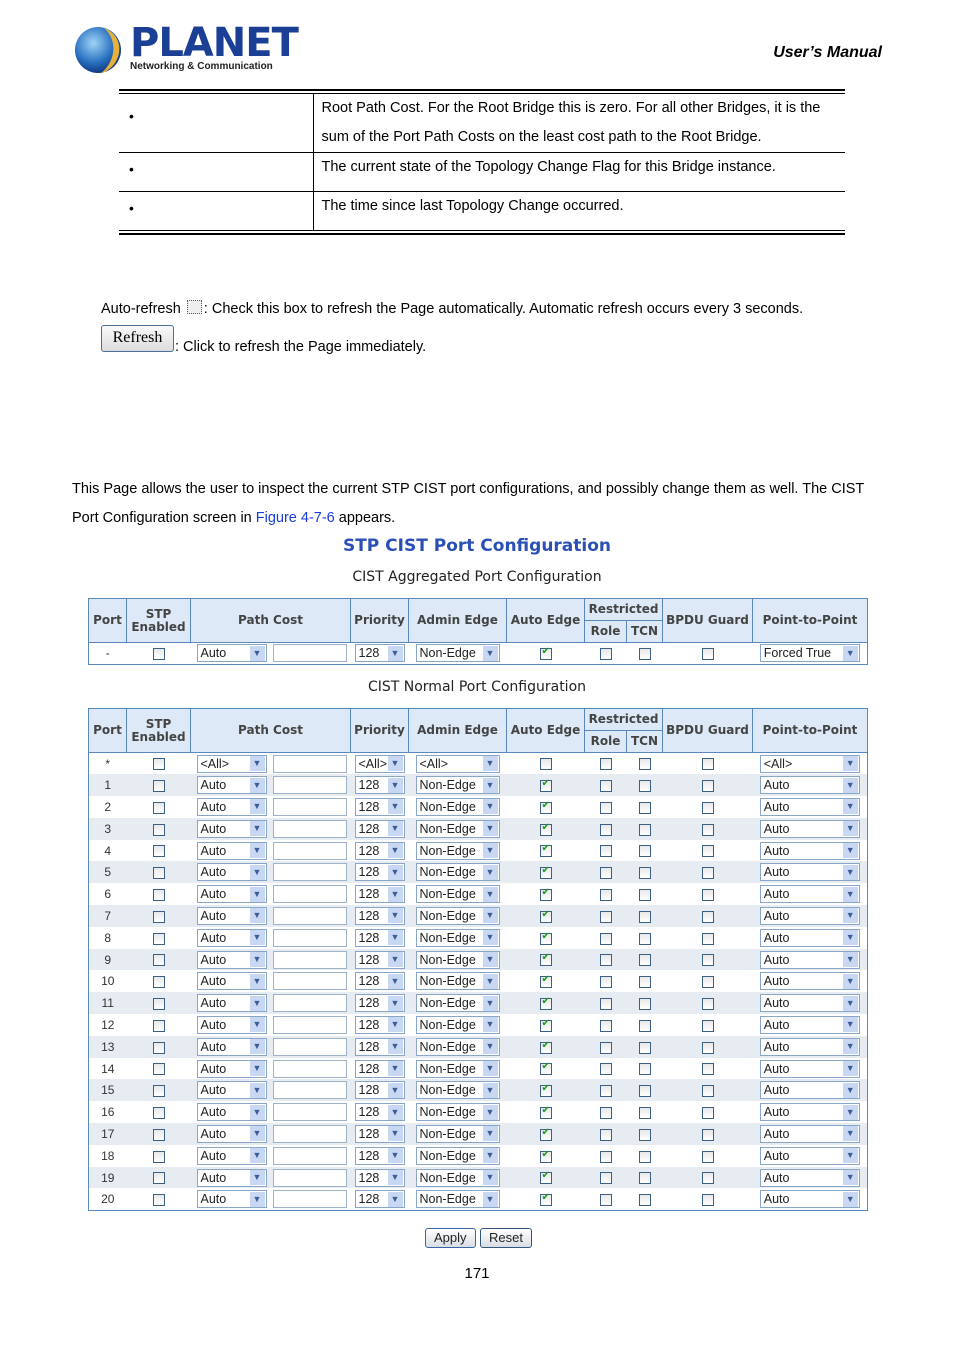 The image size is (954, 1350). I want to click on priority-select: <All> ▼, so click(379, 763).